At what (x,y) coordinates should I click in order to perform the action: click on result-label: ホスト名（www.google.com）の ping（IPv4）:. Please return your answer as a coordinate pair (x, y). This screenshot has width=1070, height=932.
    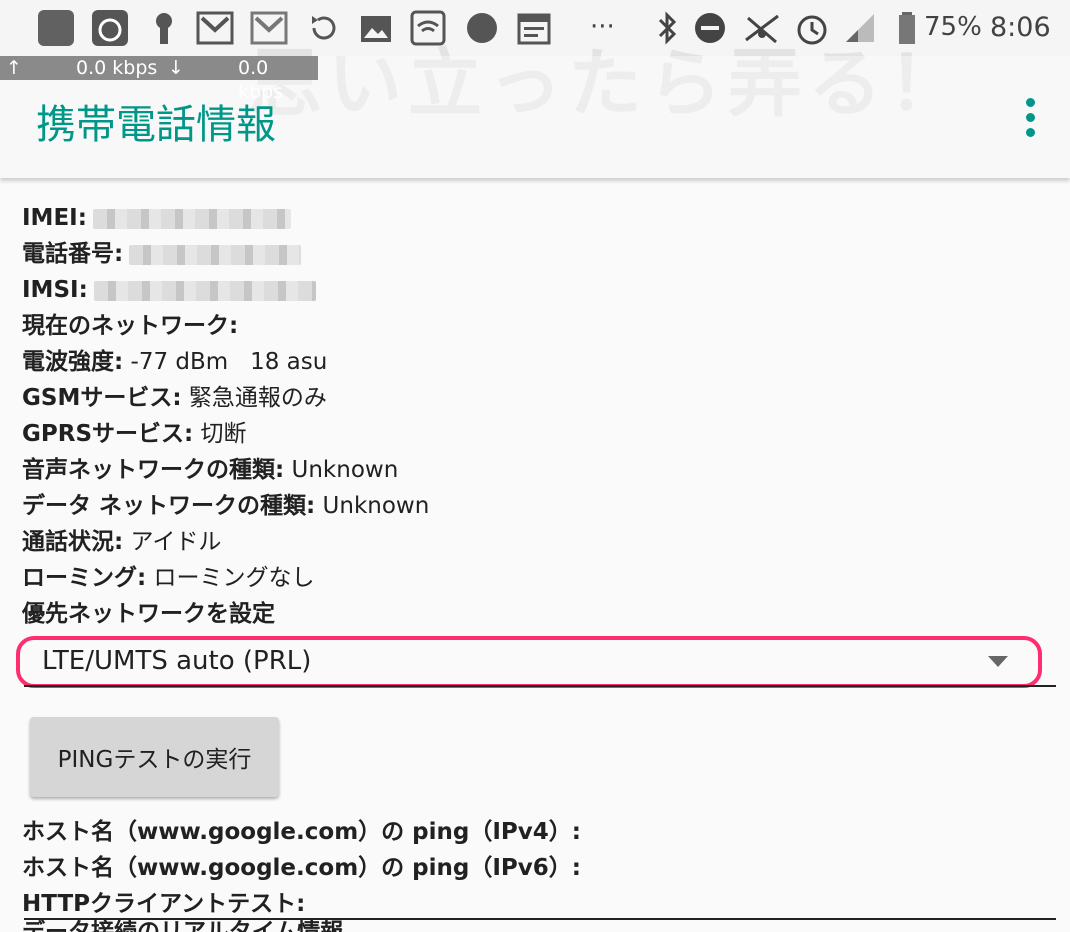
    Looking at the image, I should click on (301, 832).